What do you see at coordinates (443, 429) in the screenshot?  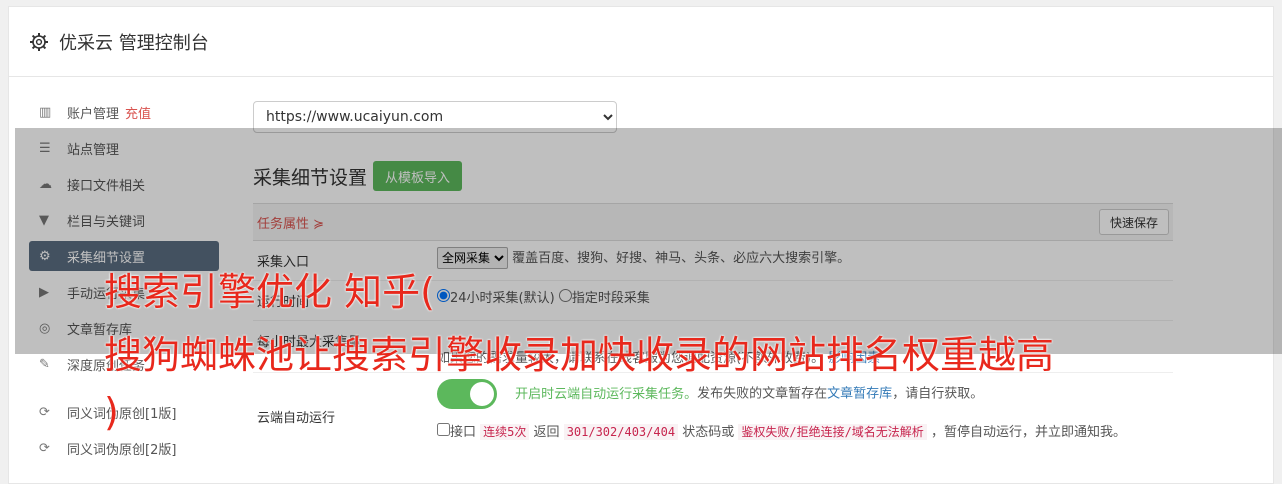 I see `api-pause-checkbox` at bounding box center [443, 429].